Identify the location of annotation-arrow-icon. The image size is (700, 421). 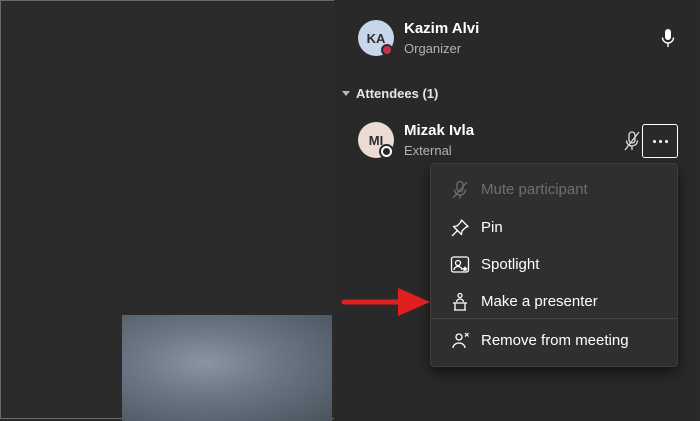
(385, 302).